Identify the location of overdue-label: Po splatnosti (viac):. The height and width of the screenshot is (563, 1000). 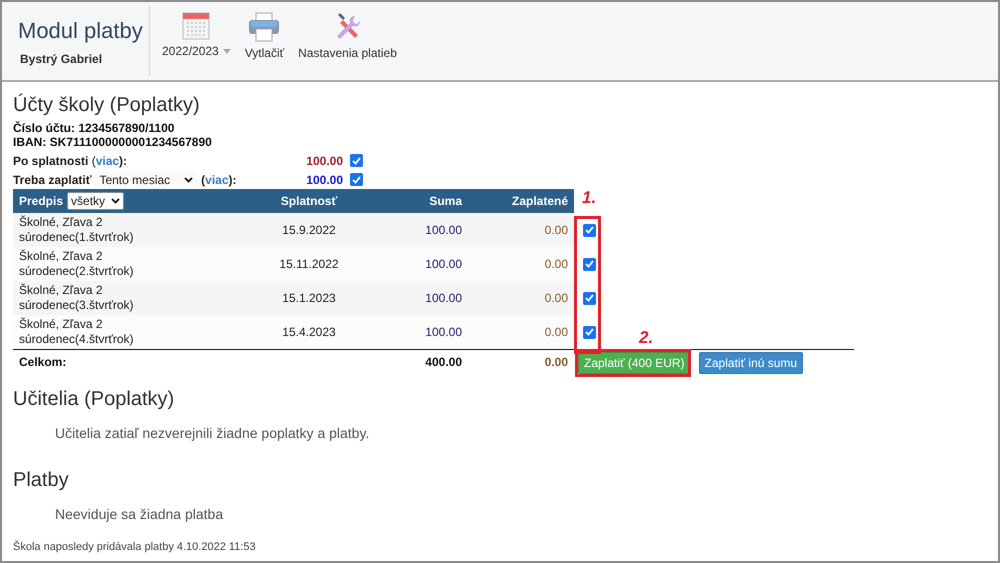
(70, 161).